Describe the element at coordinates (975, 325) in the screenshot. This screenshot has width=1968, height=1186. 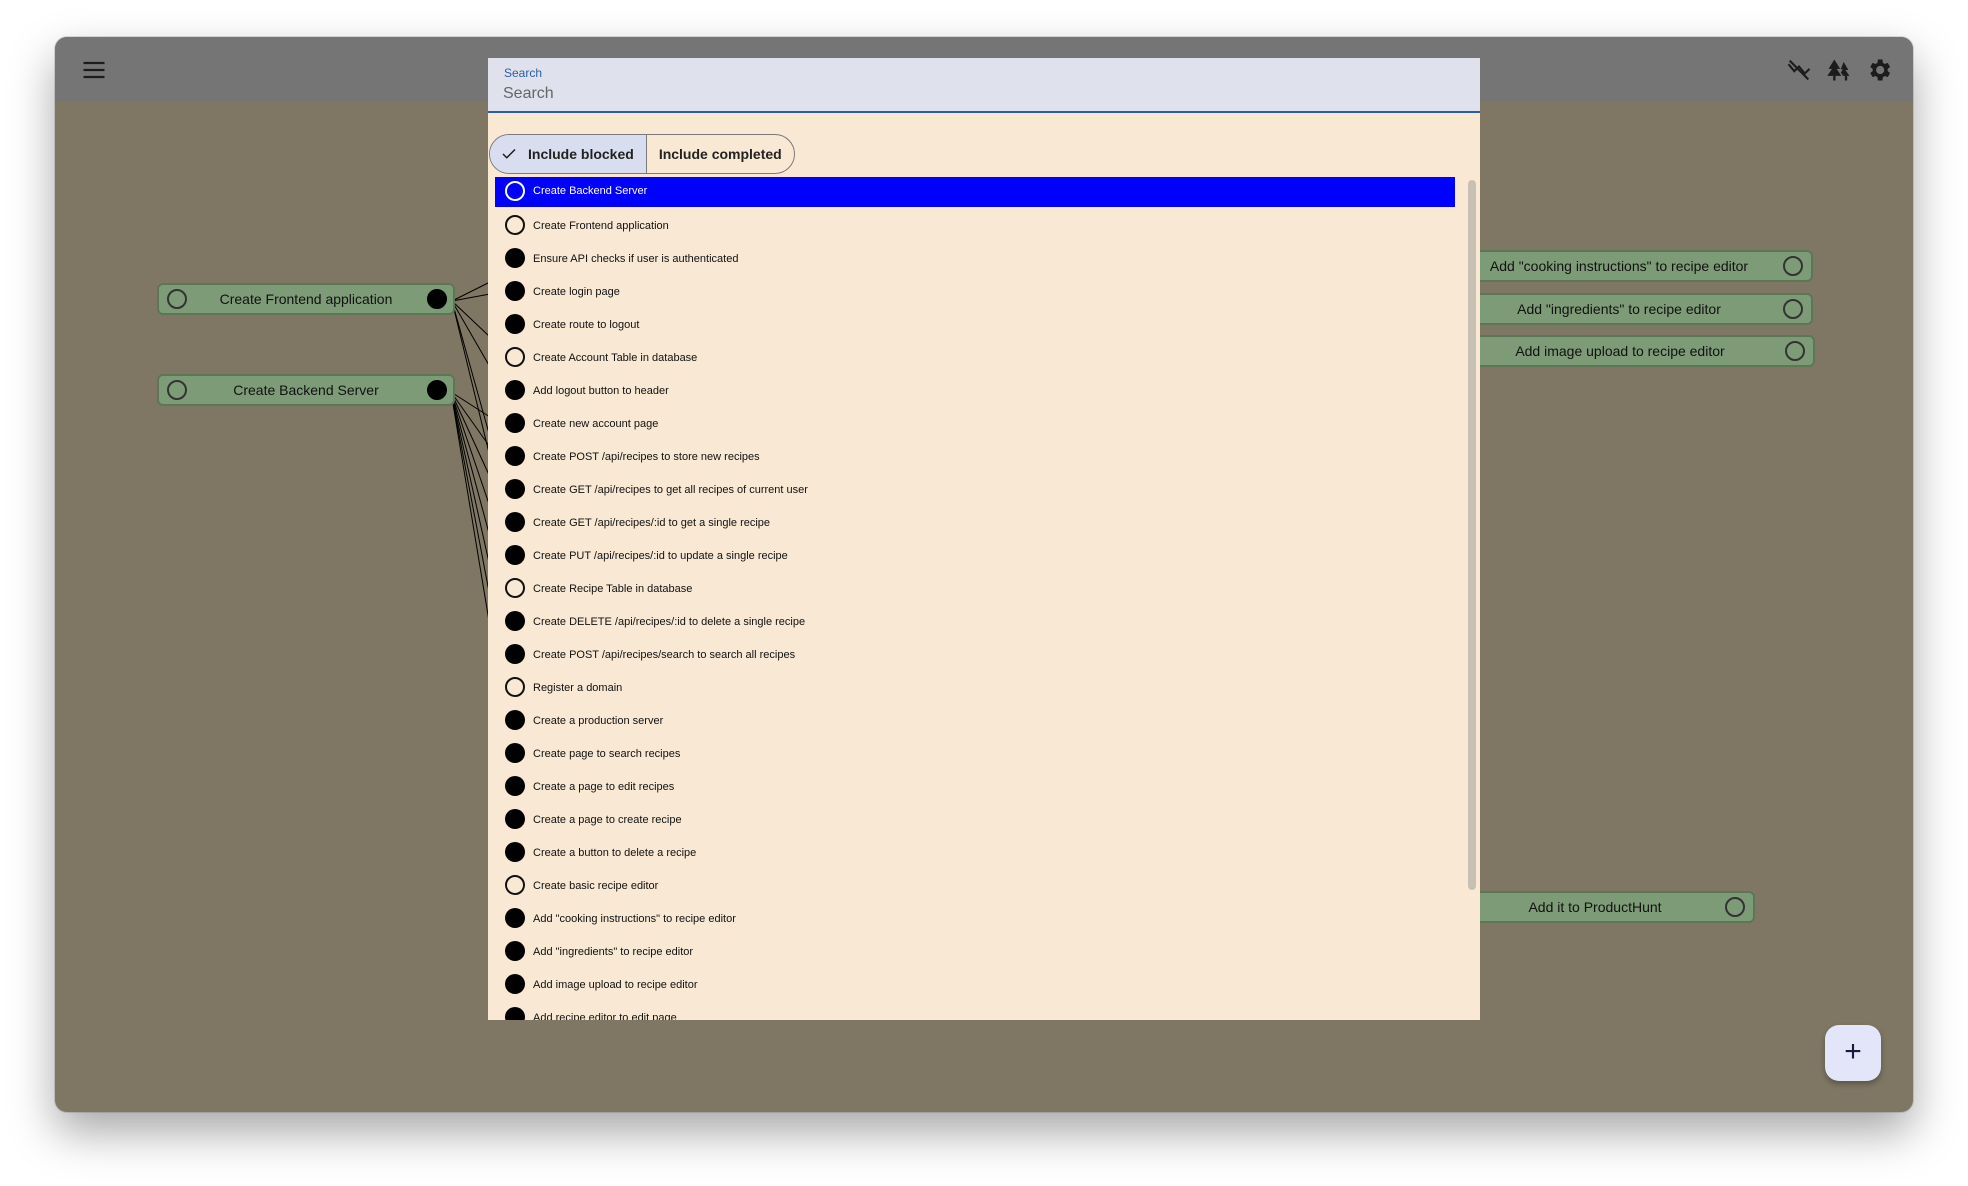
I see `search-result-item: Create route to logout` at that location.